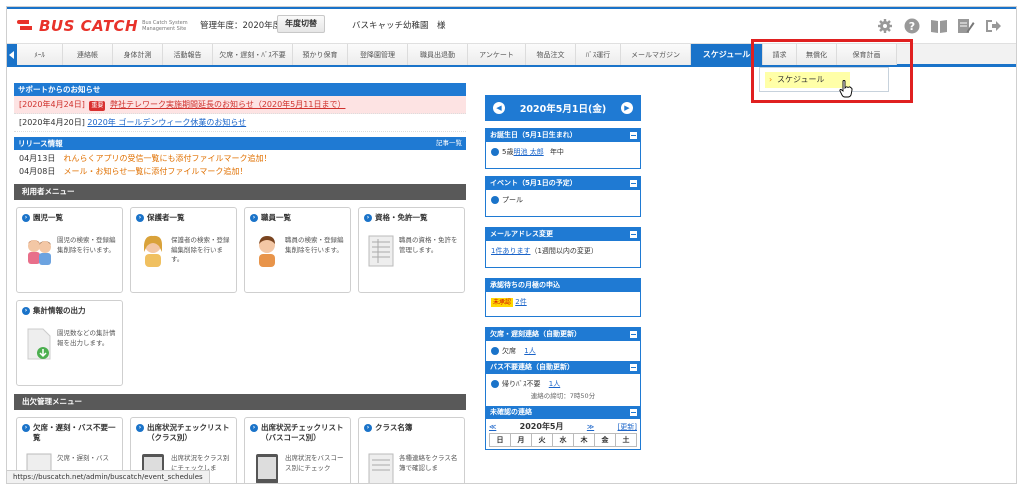 The image size is (1024, 485). I want to click on next-day-button: ▶, so click(627, 108).